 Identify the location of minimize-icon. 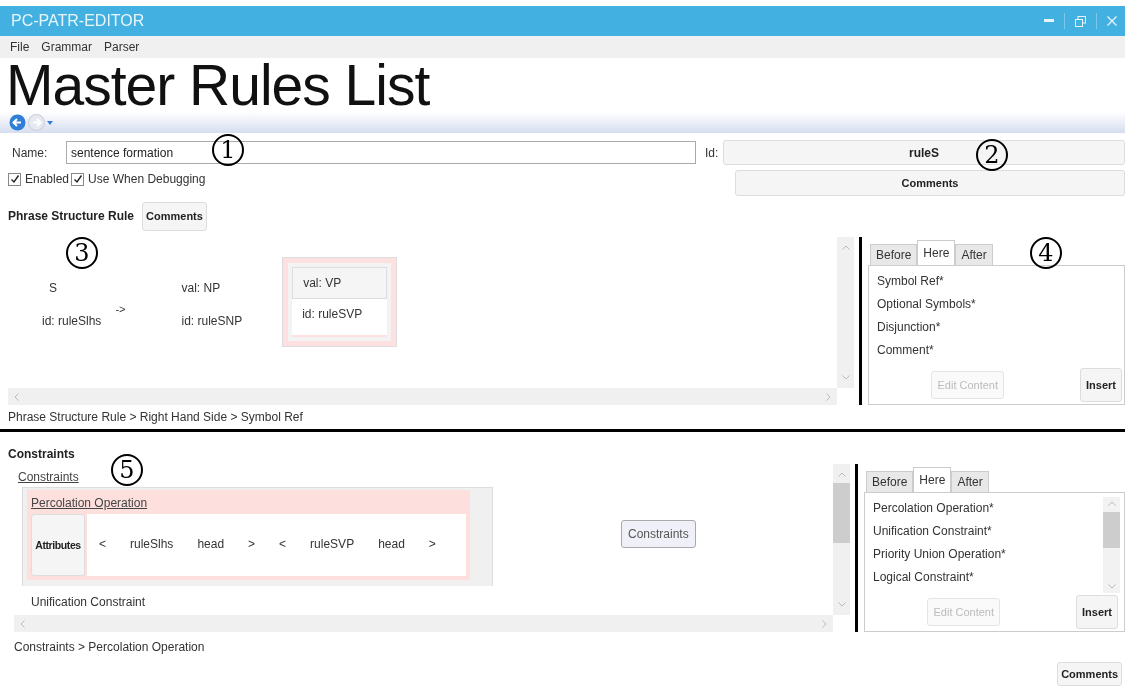
(1049, 21).